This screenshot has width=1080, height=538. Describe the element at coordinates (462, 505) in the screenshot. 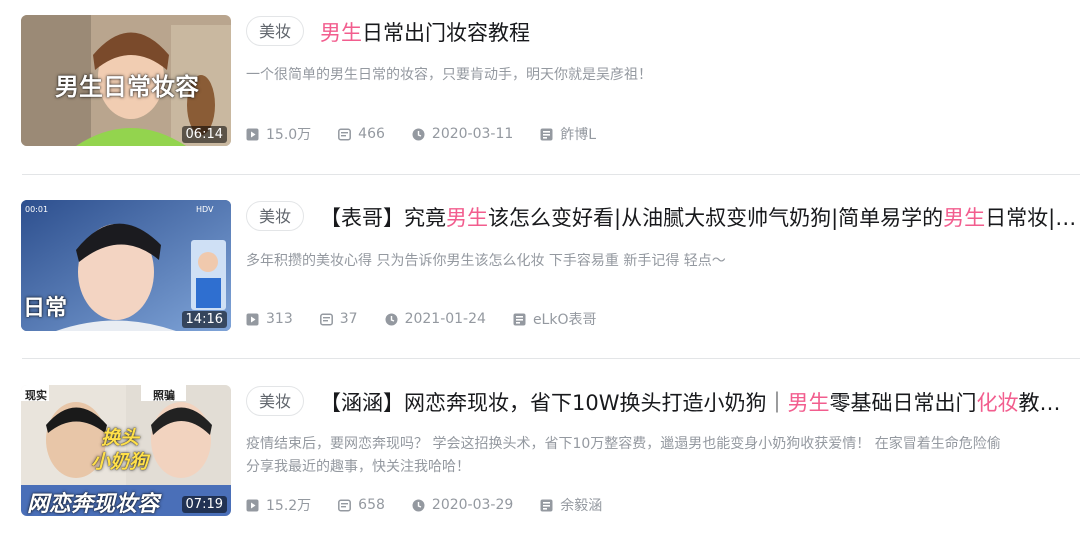

I see `publish-date: 2020-03-29` at that location.